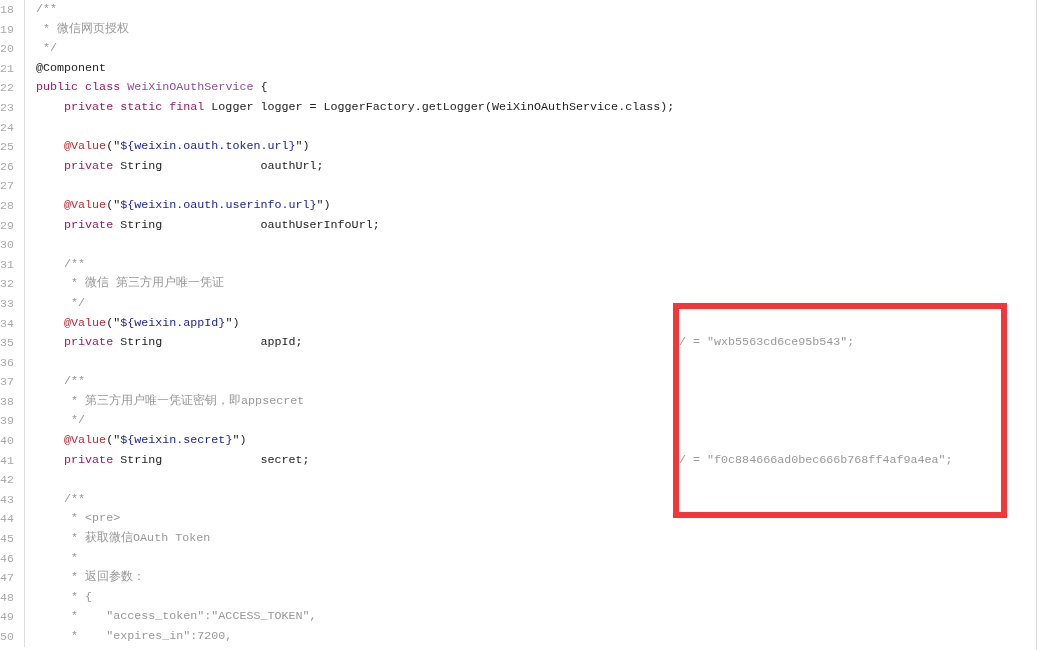  Describe the element at coordinates (7, 636) in the screenshot. I see `line-number: 50` at that location.